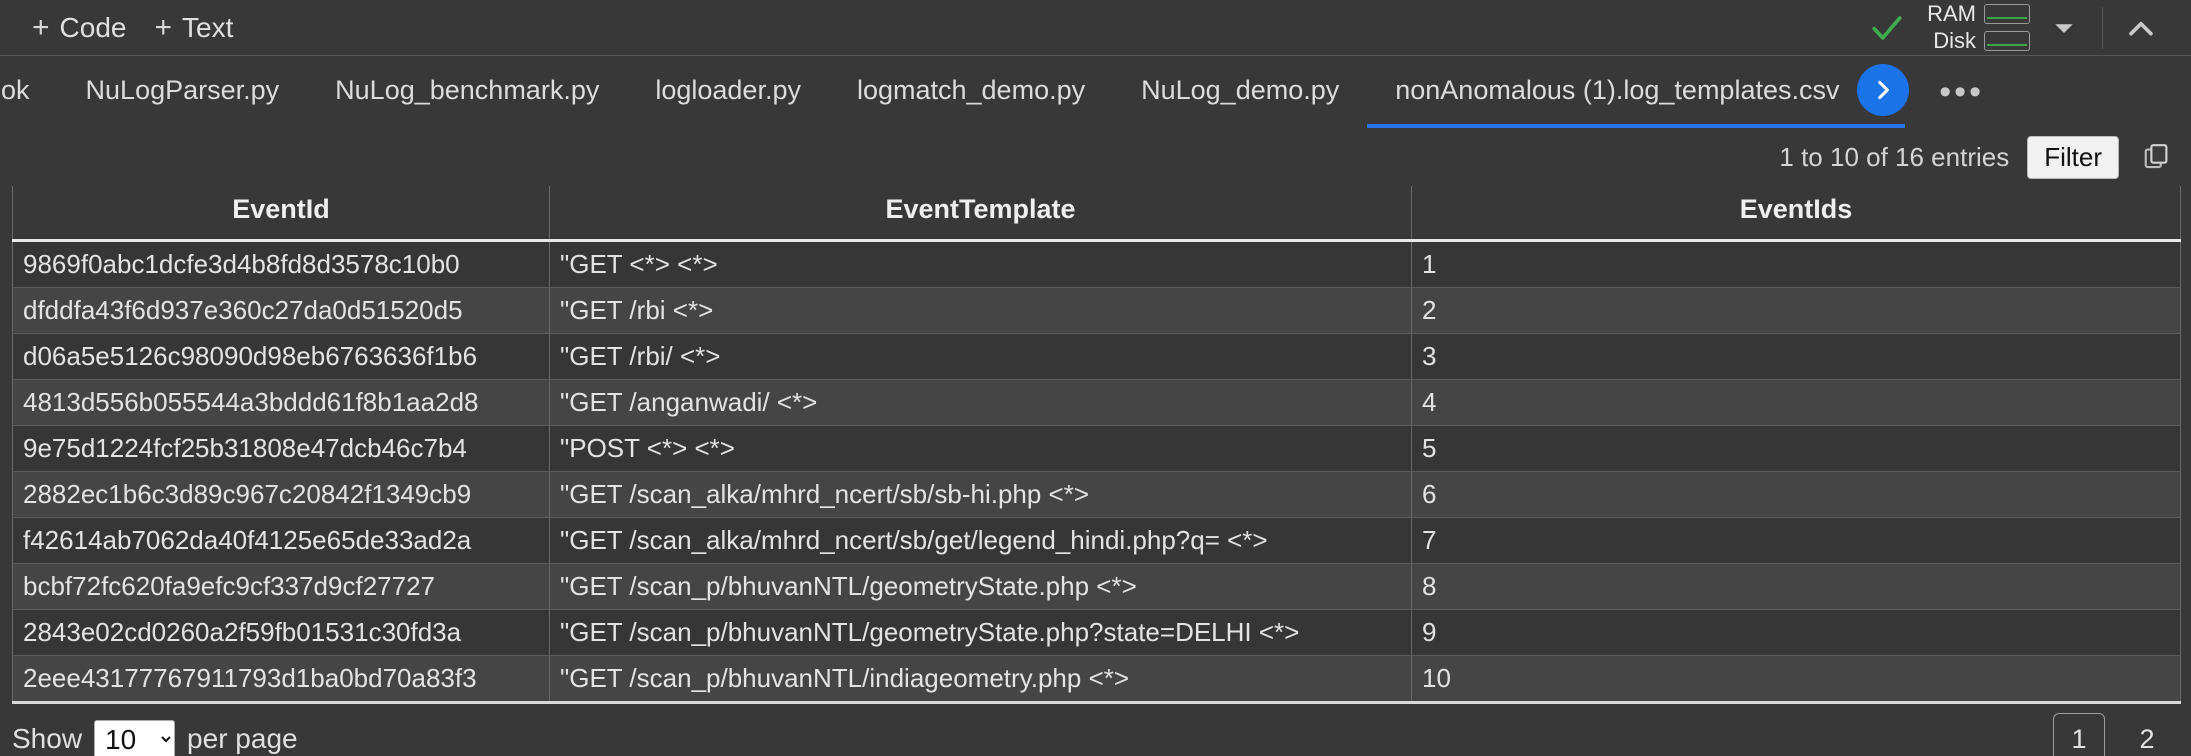  Describe the element at coordinates (1961, 91) in the screenshot. I see `more-options-icon: •••` at that location.